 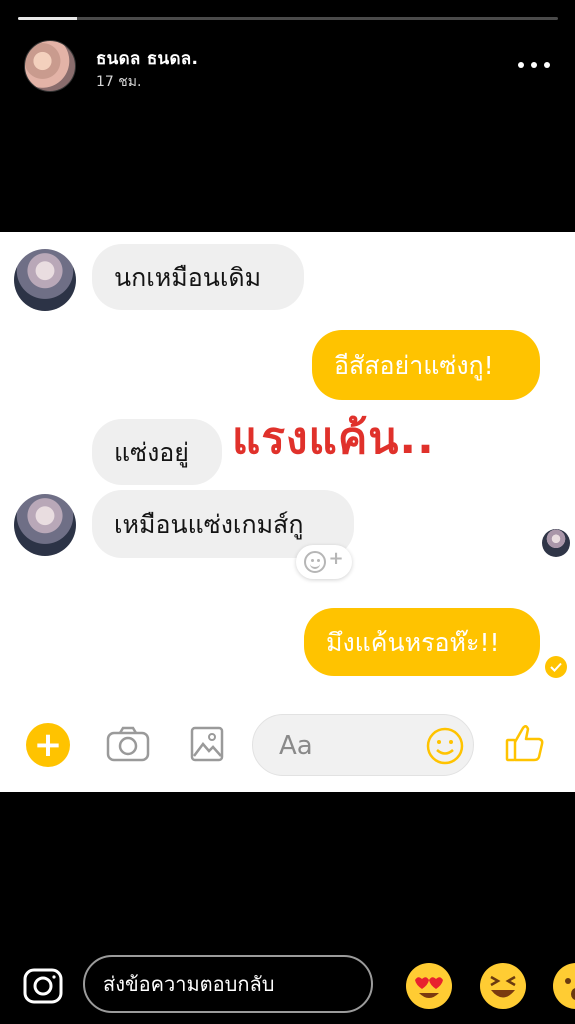 I want to click on smiley-icon, so click(x=315, y=562).